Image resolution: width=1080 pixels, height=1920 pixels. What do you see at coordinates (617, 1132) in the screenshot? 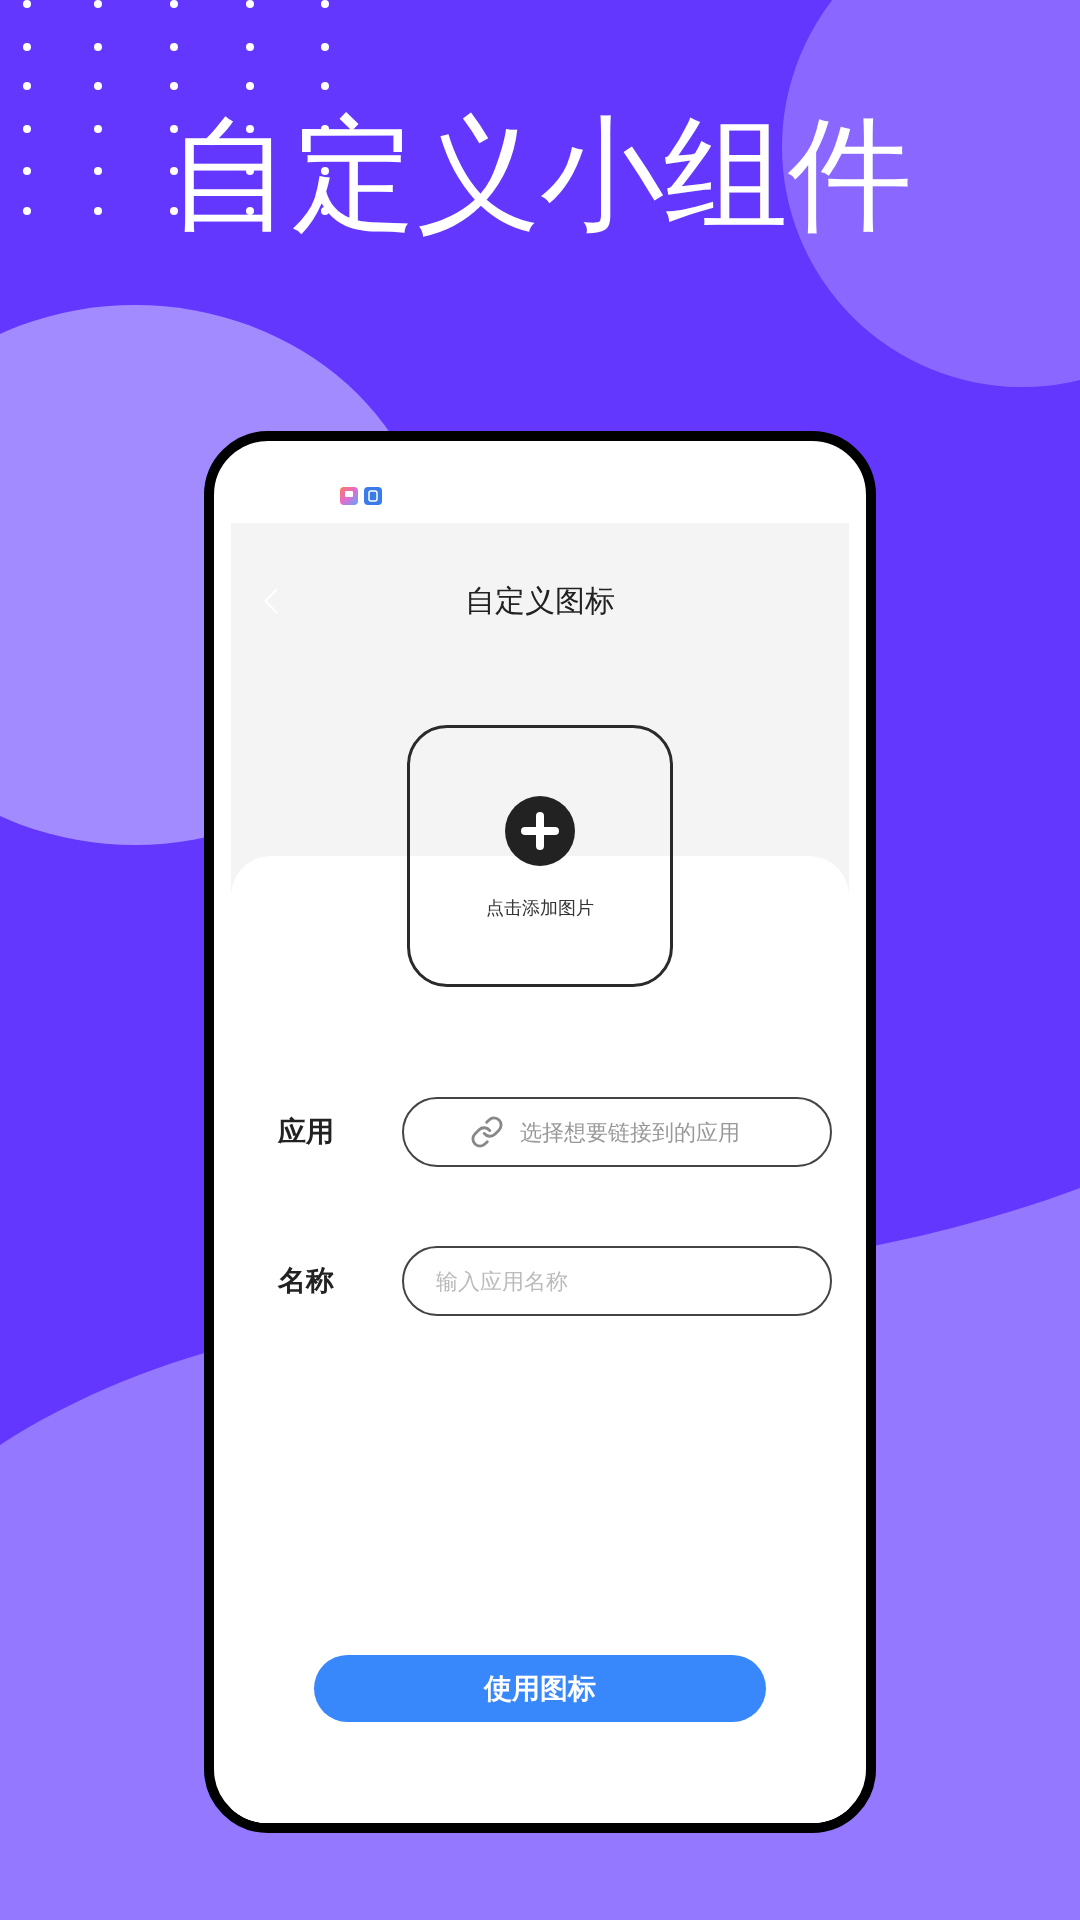
I see `app-select-field: 选择想要链接到的应用` at bounding box center [617, 1132].